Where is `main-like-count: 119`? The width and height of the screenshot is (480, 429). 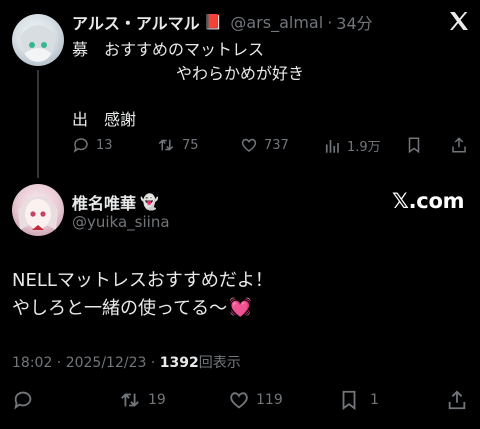
main-like-count: 119 is located at coordinates (269, 400).